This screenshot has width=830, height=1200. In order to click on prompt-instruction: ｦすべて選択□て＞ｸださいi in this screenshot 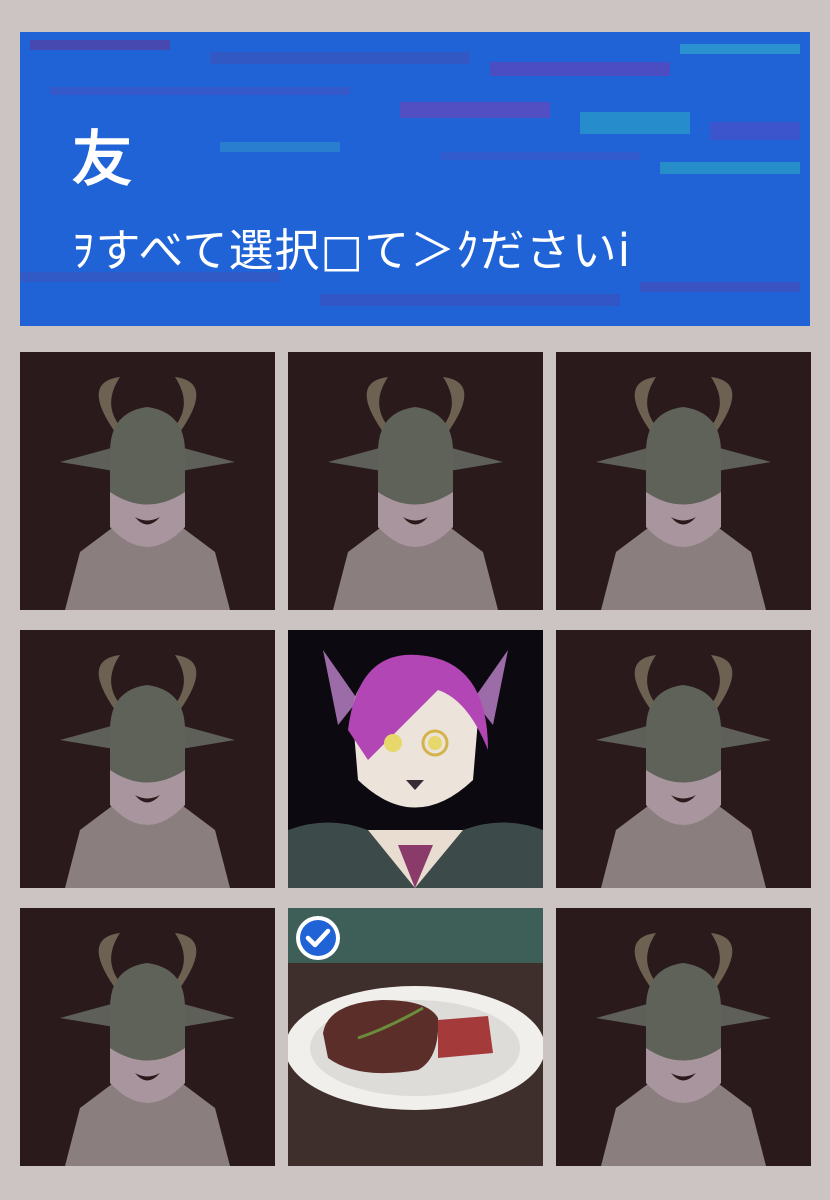, I will do `click(352, 250)`.